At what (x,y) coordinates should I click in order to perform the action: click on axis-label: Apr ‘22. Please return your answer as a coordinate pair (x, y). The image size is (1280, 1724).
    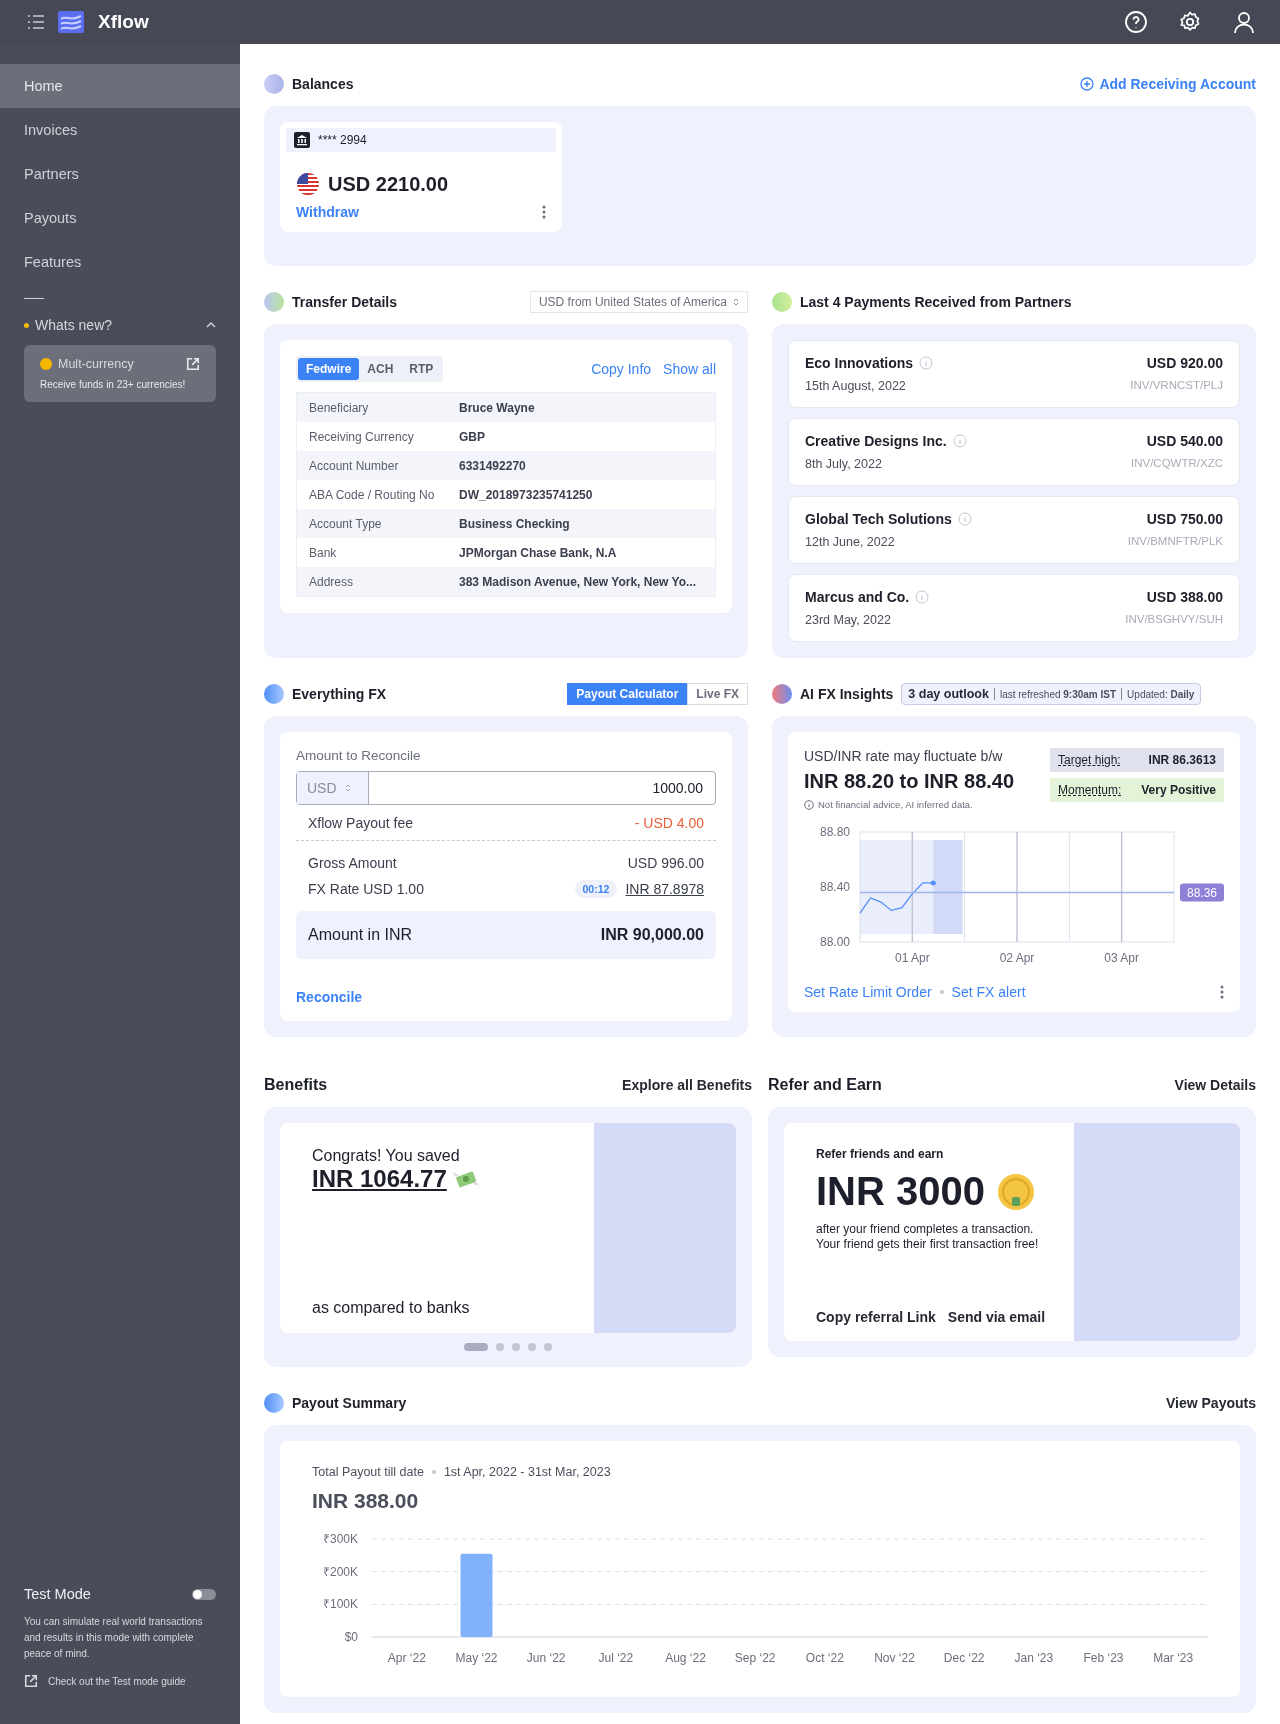
    Looking at the image, I should click on (406, 1658).